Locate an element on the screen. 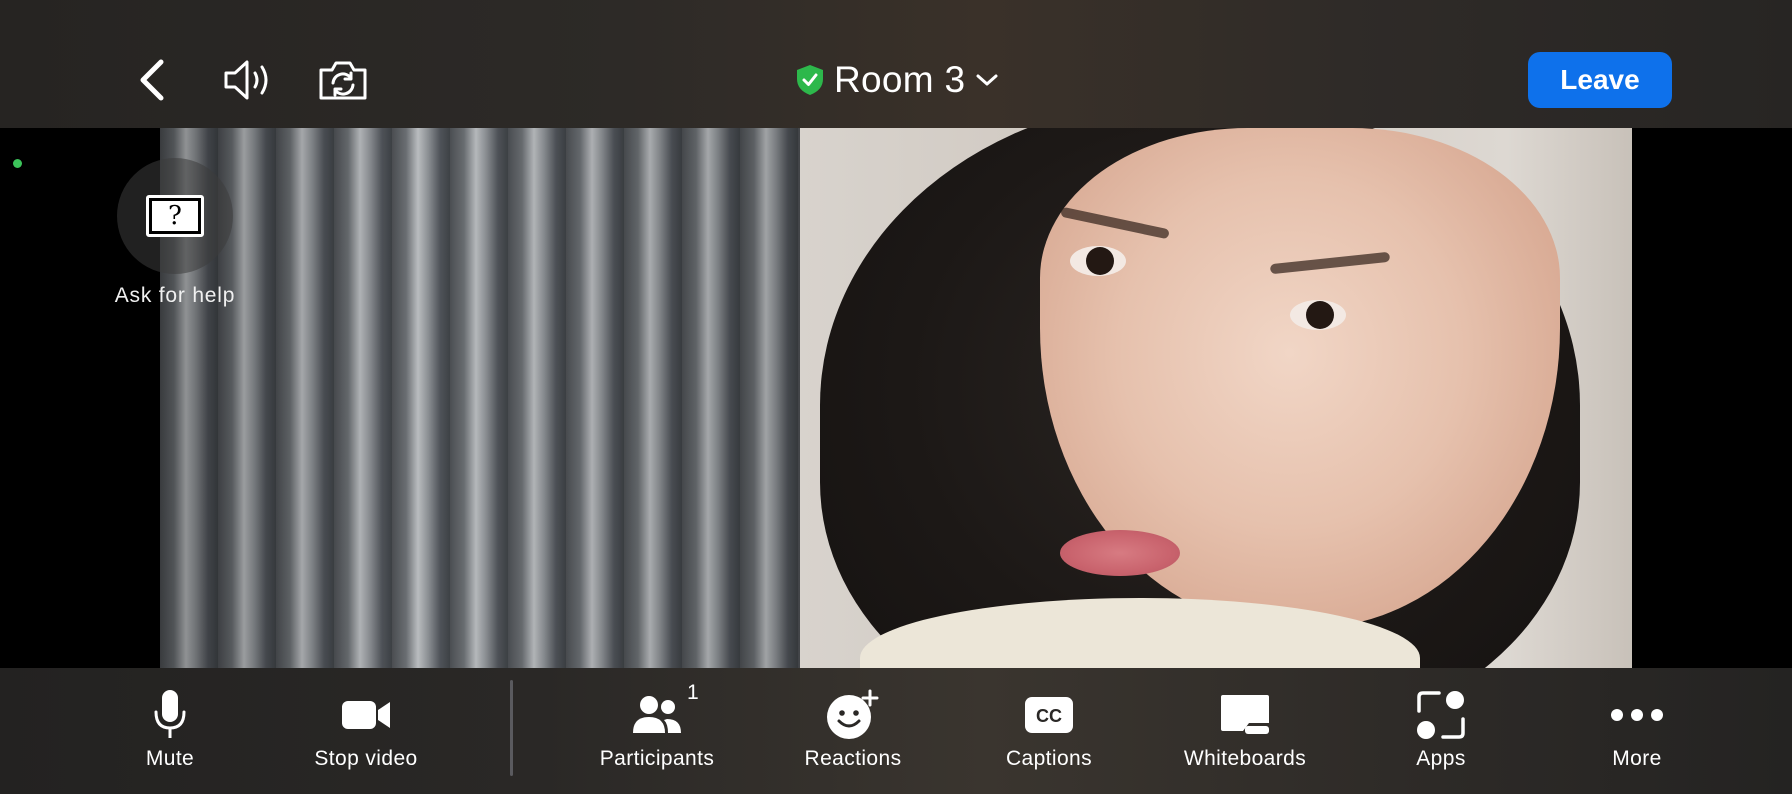 The width and height of the screenshot is (1792, 794). mute-button: Mute is located at coordinates (170, 731).